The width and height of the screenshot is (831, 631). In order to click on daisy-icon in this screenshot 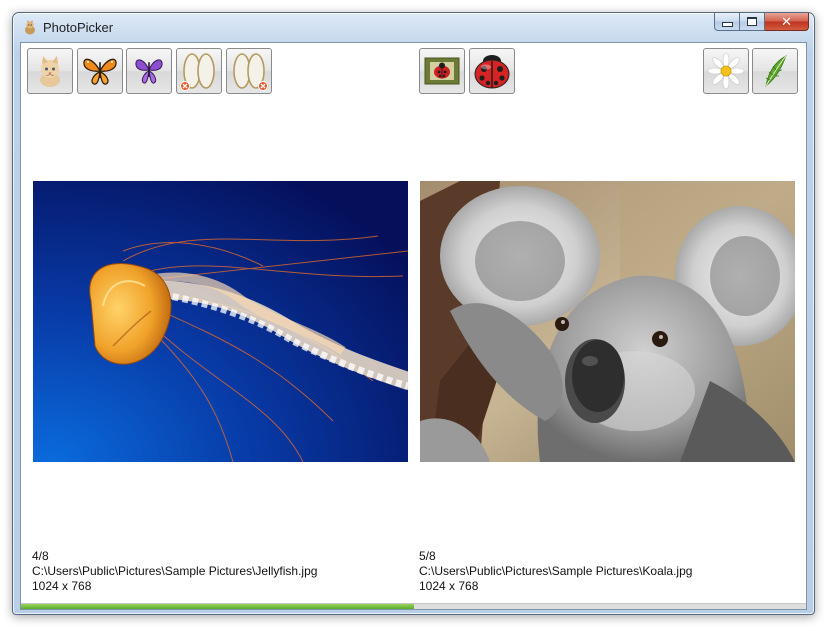, I will do `click(726, 71)`.